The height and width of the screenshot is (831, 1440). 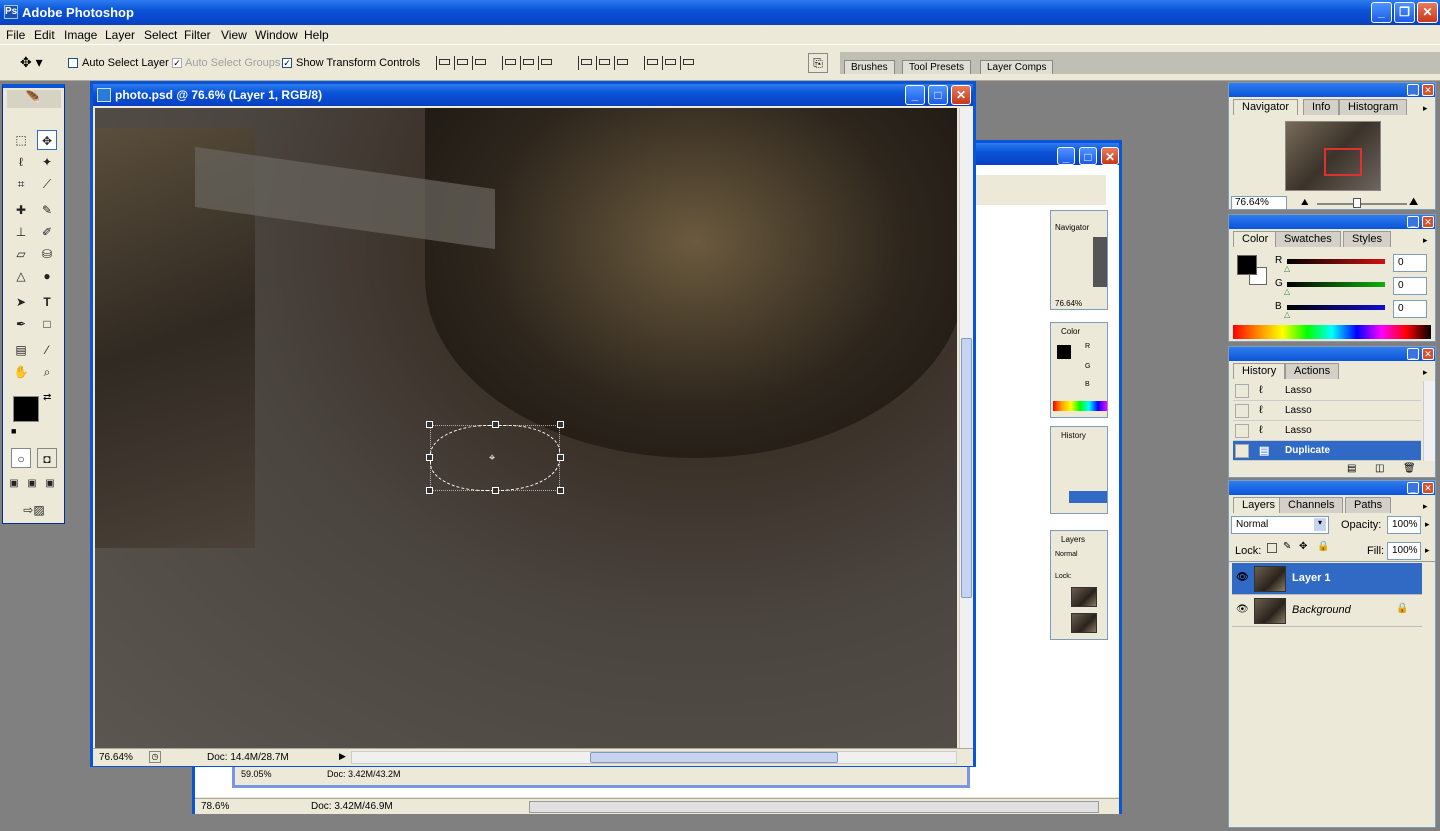 What do you see at coordinates (13, 431) in the screenshot?
I see `default-colors-icon: ■` at bounding box center [13, 431].